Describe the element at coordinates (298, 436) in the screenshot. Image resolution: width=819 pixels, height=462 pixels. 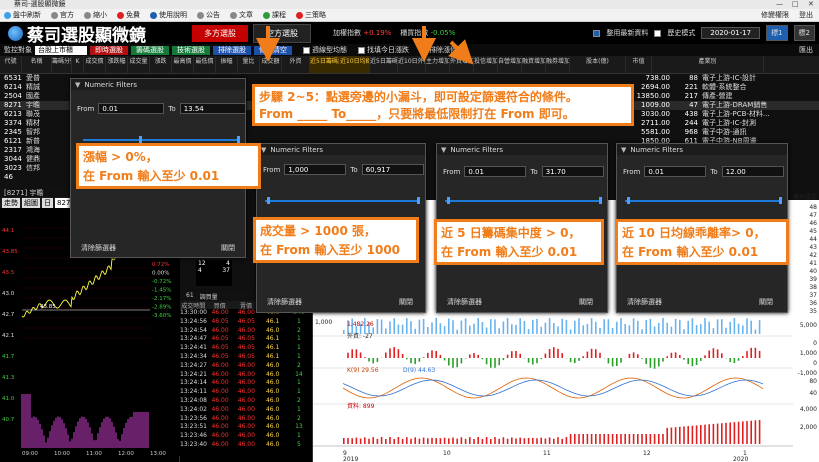
I see `tick-cell: 1` at that location.